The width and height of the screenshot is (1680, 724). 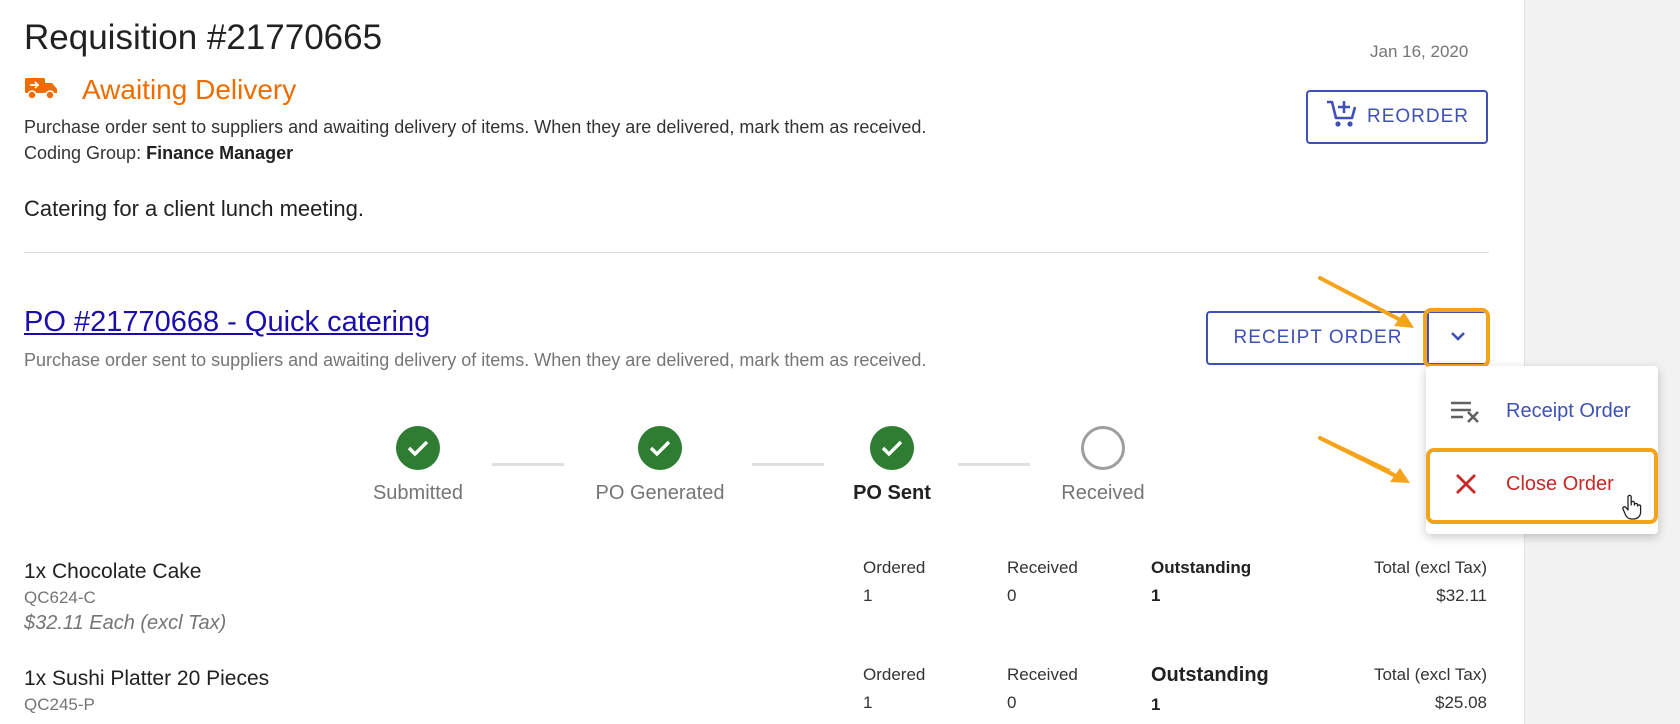 I want to click on step-label: Received, so click(x=1103, y=493).